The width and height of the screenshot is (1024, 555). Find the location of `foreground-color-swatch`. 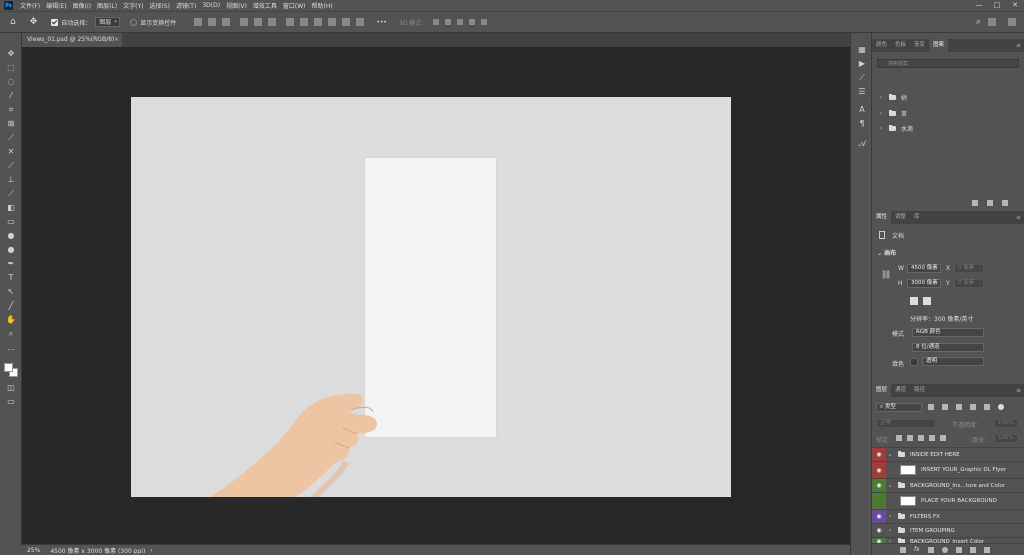

foreground-color-swatch is located at coordinates (8, 367).